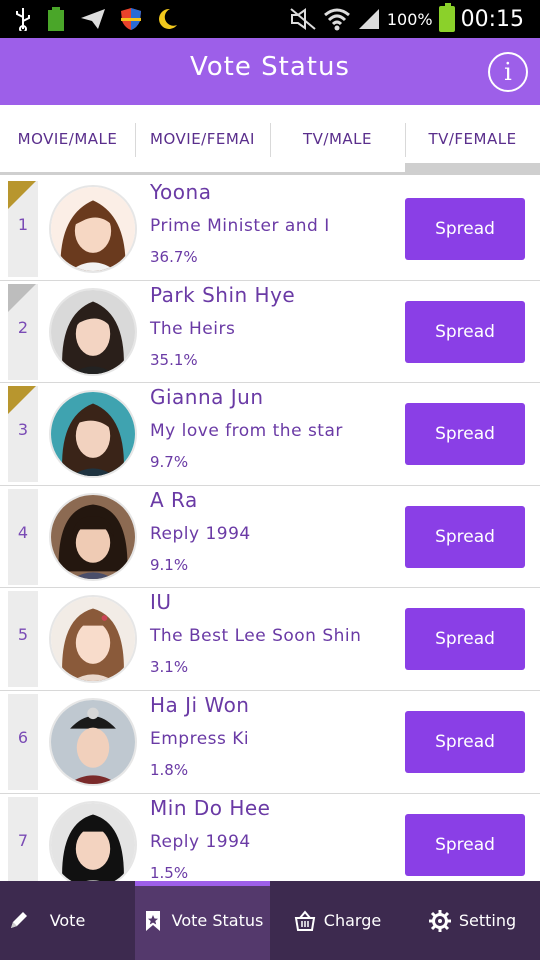 This screenshot has height=960, width=540. Describe the element at coordinates (337, 138) in the screenshot. I see `tab-tv-male: TV/MALE` at that location.